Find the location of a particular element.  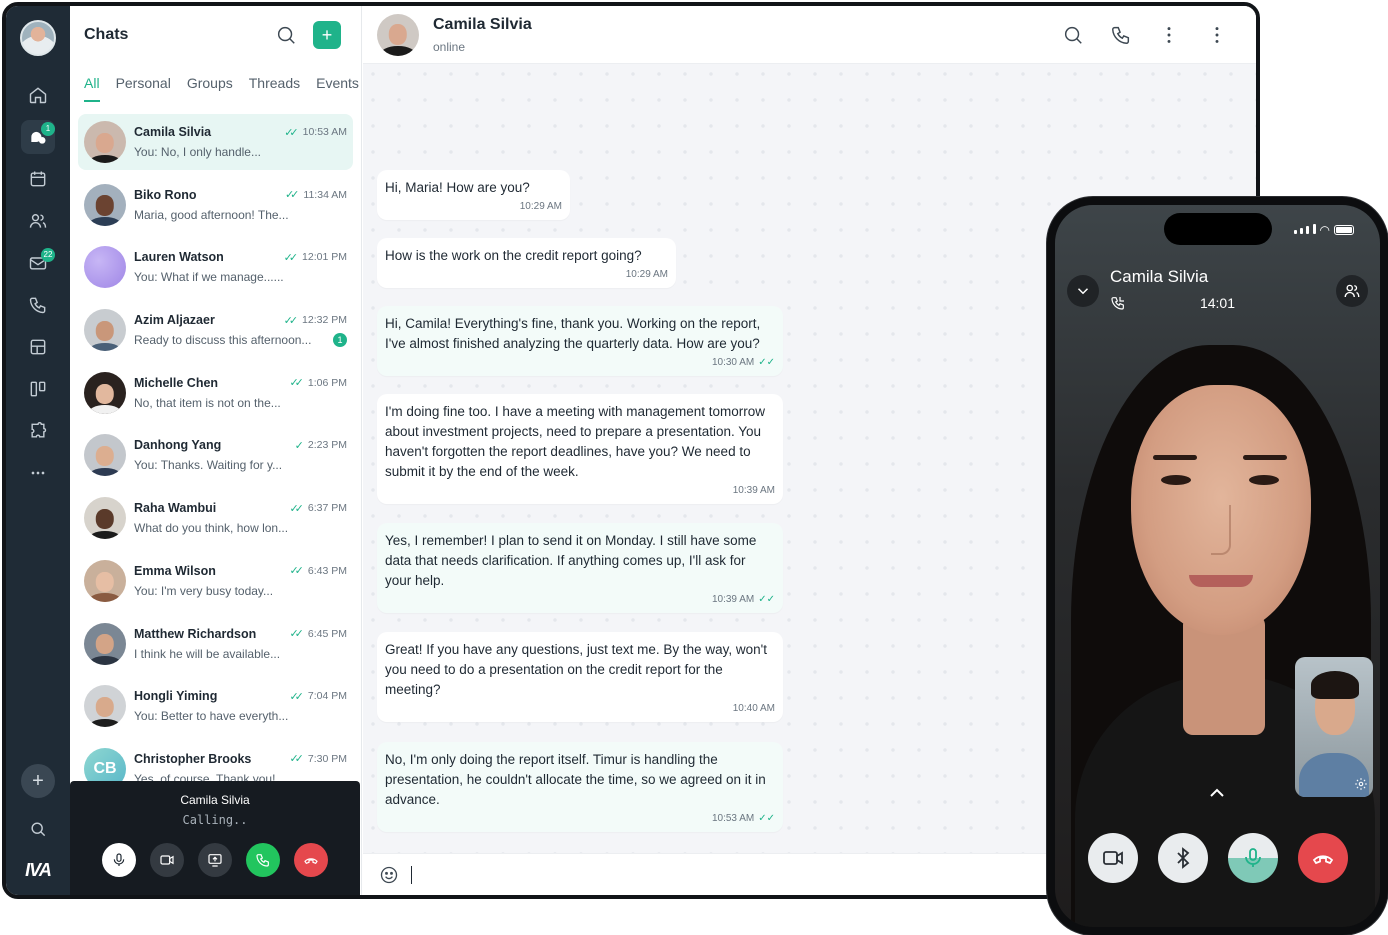

app-rail: 1 22 + IVA is located at coordinates (38, 450).